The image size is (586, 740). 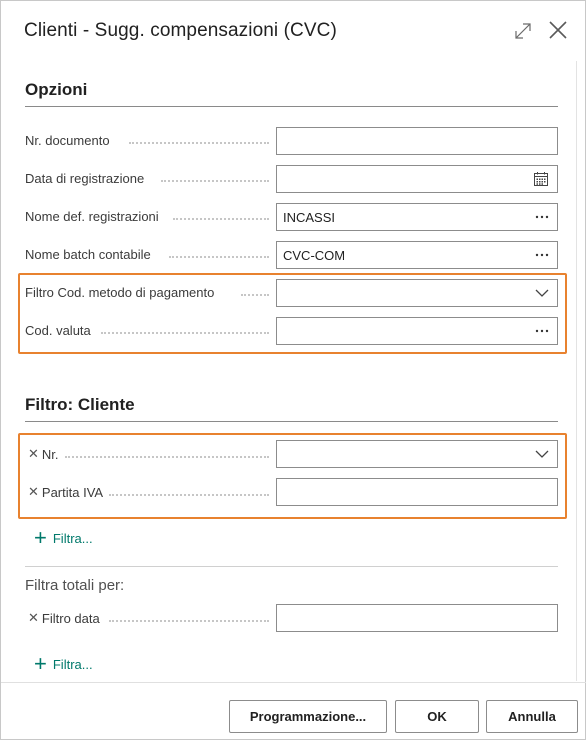 What do you see at coordinates (88, 254) in the screenshot?
I see `field-label-journal-batch: Nome batch contabile` at bounding box center [88, 254].